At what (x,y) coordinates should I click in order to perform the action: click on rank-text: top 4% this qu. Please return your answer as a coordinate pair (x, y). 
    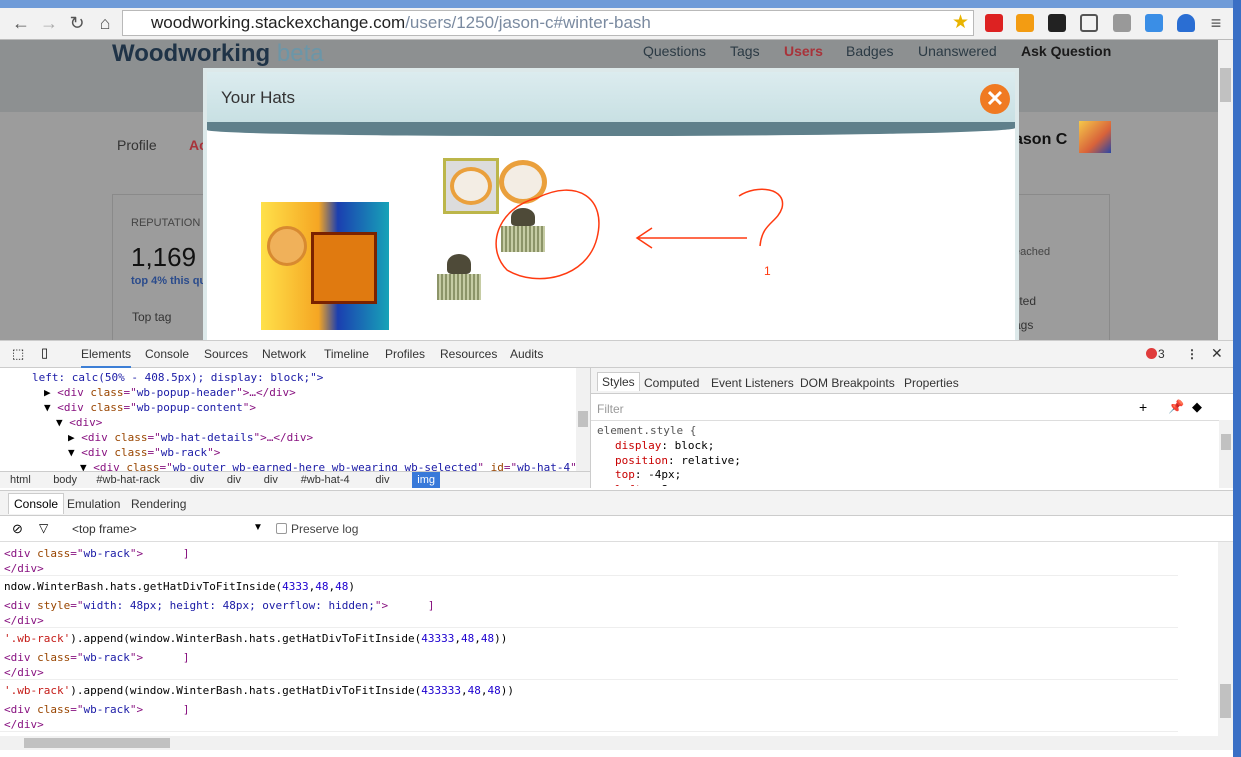
    Looking at the image, I should click on (168, 281).